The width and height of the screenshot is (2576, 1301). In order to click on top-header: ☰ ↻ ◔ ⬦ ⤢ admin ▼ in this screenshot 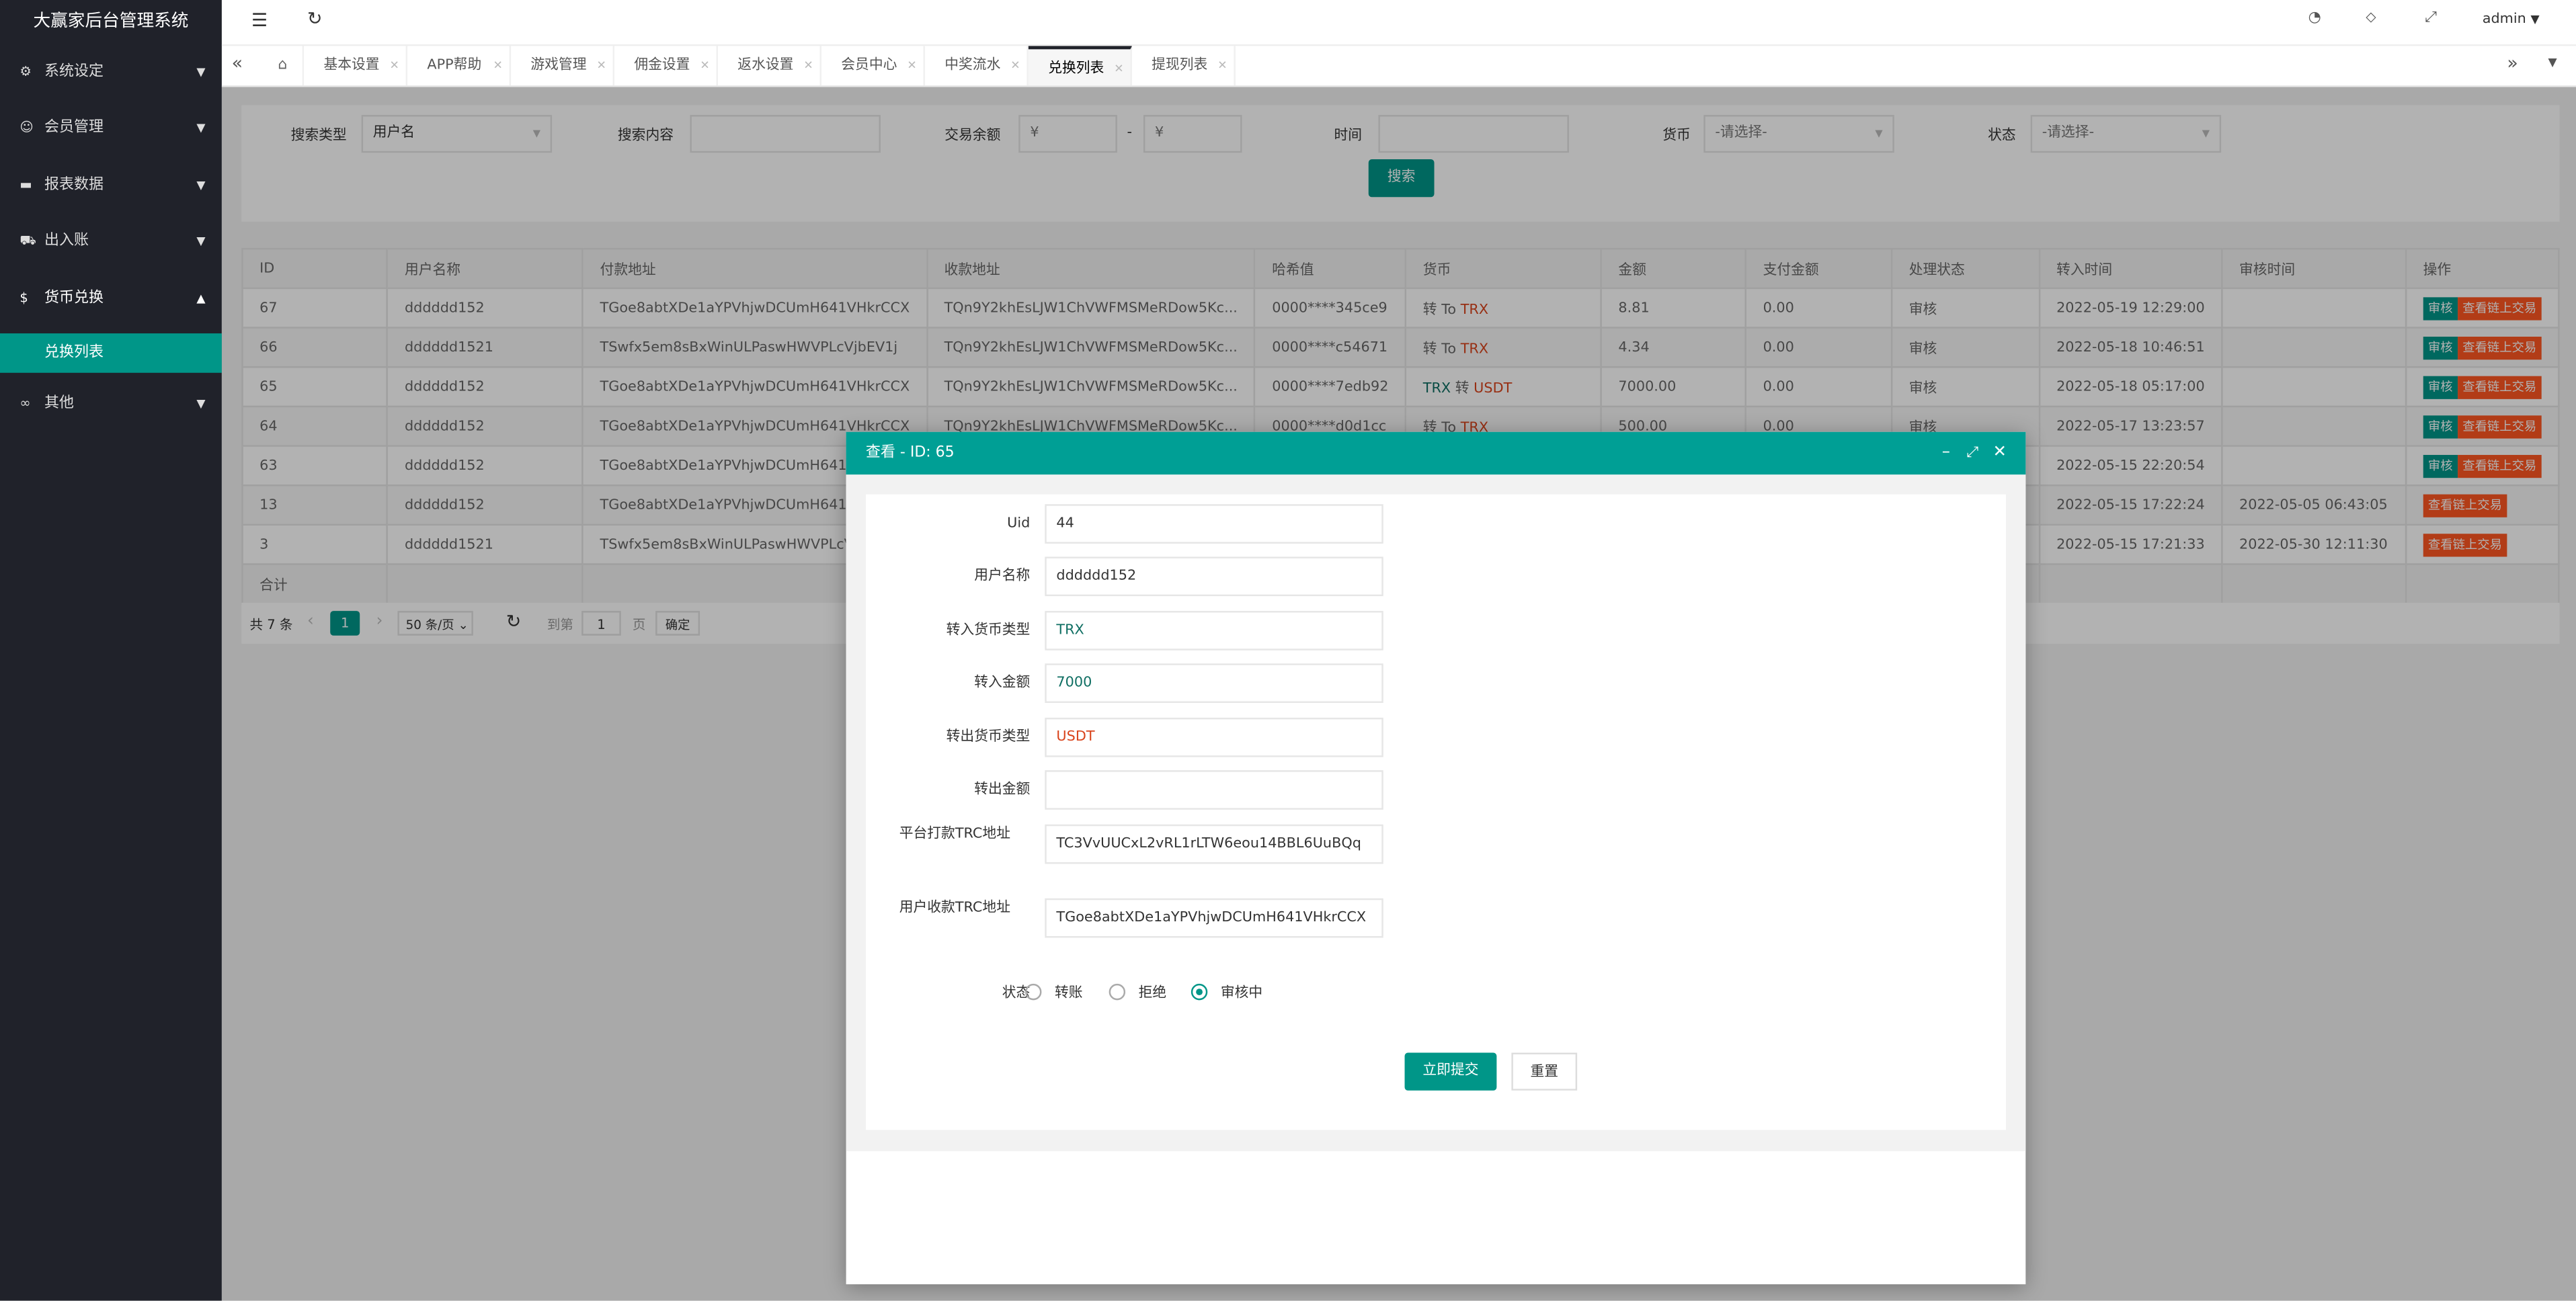, I will do `click(1398, 23)`.